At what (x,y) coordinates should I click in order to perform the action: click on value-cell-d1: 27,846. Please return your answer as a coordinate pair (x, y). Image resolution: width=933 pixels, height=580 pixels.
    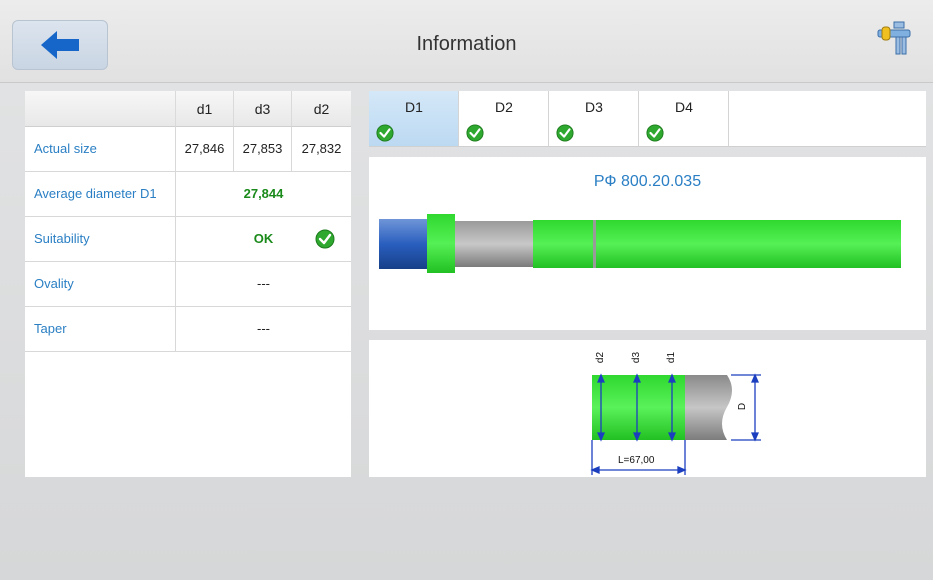
    Looking at the image, I should click on (205, 149).